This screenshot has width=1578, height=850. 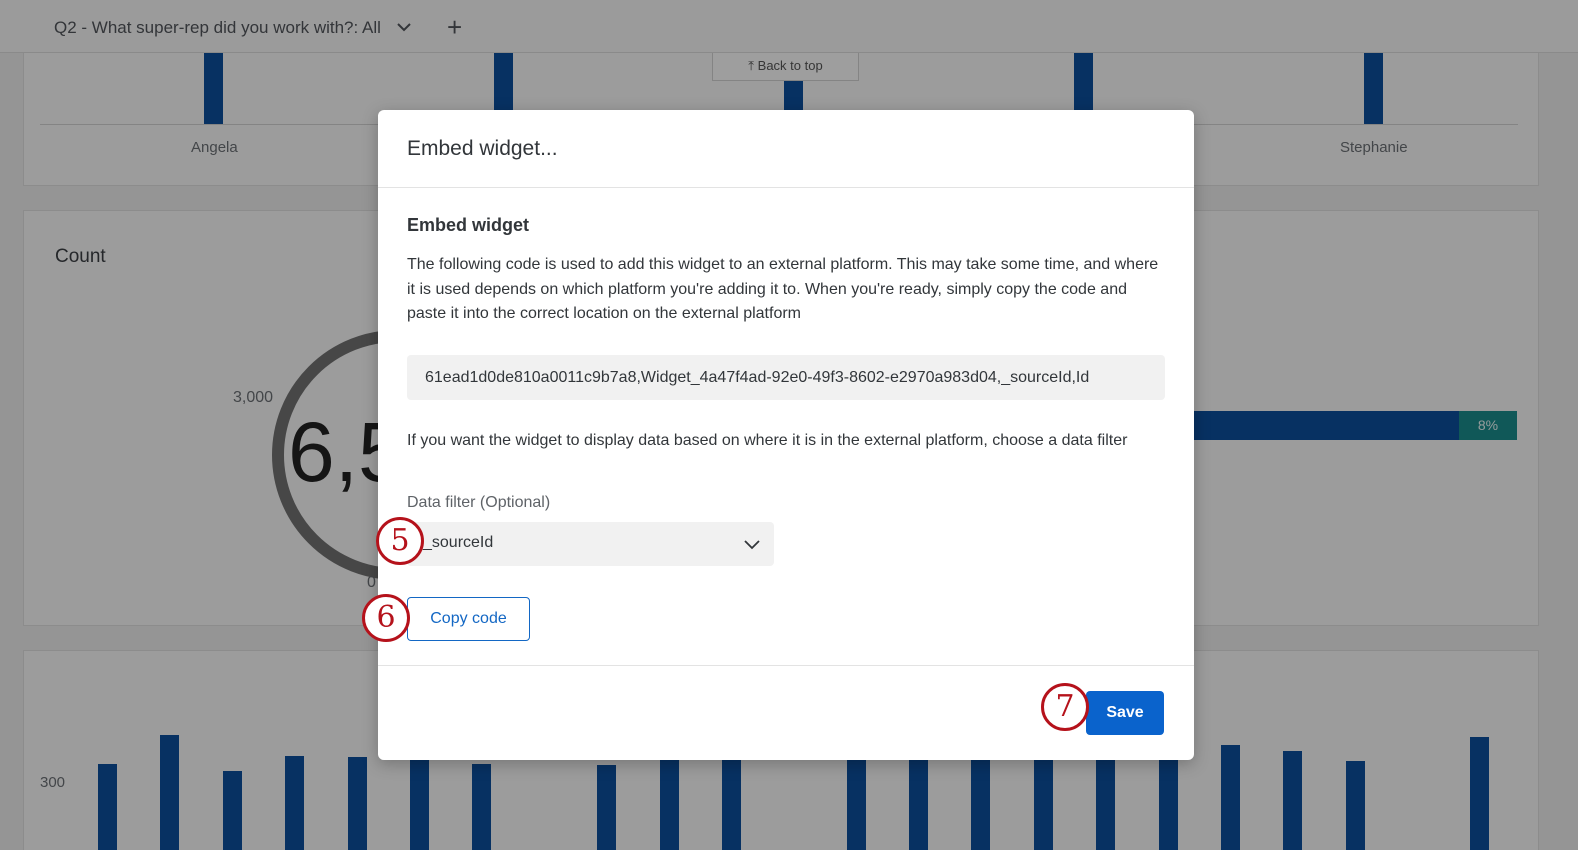 What do you see at coordinates (752, 545) in the screenshot?
I see `chevron-down-icon` at bounding box center [752, 545].